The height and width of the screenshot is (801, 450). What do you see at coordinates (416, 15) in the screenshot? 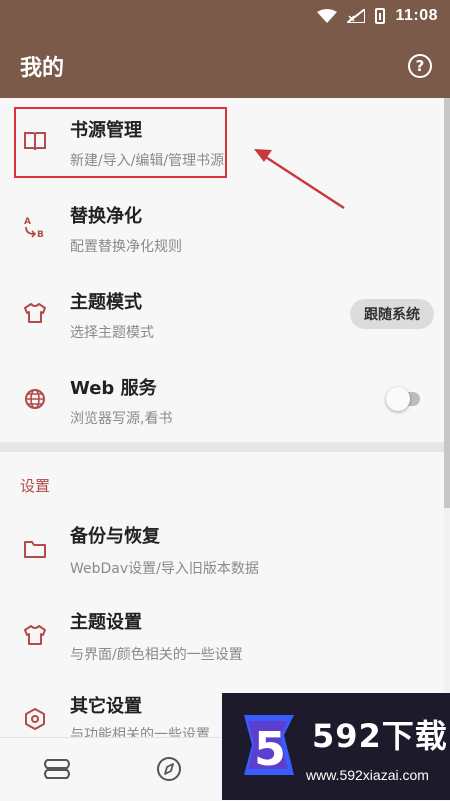
I see `status-time: 11:08` at bounding box center [416, 15].